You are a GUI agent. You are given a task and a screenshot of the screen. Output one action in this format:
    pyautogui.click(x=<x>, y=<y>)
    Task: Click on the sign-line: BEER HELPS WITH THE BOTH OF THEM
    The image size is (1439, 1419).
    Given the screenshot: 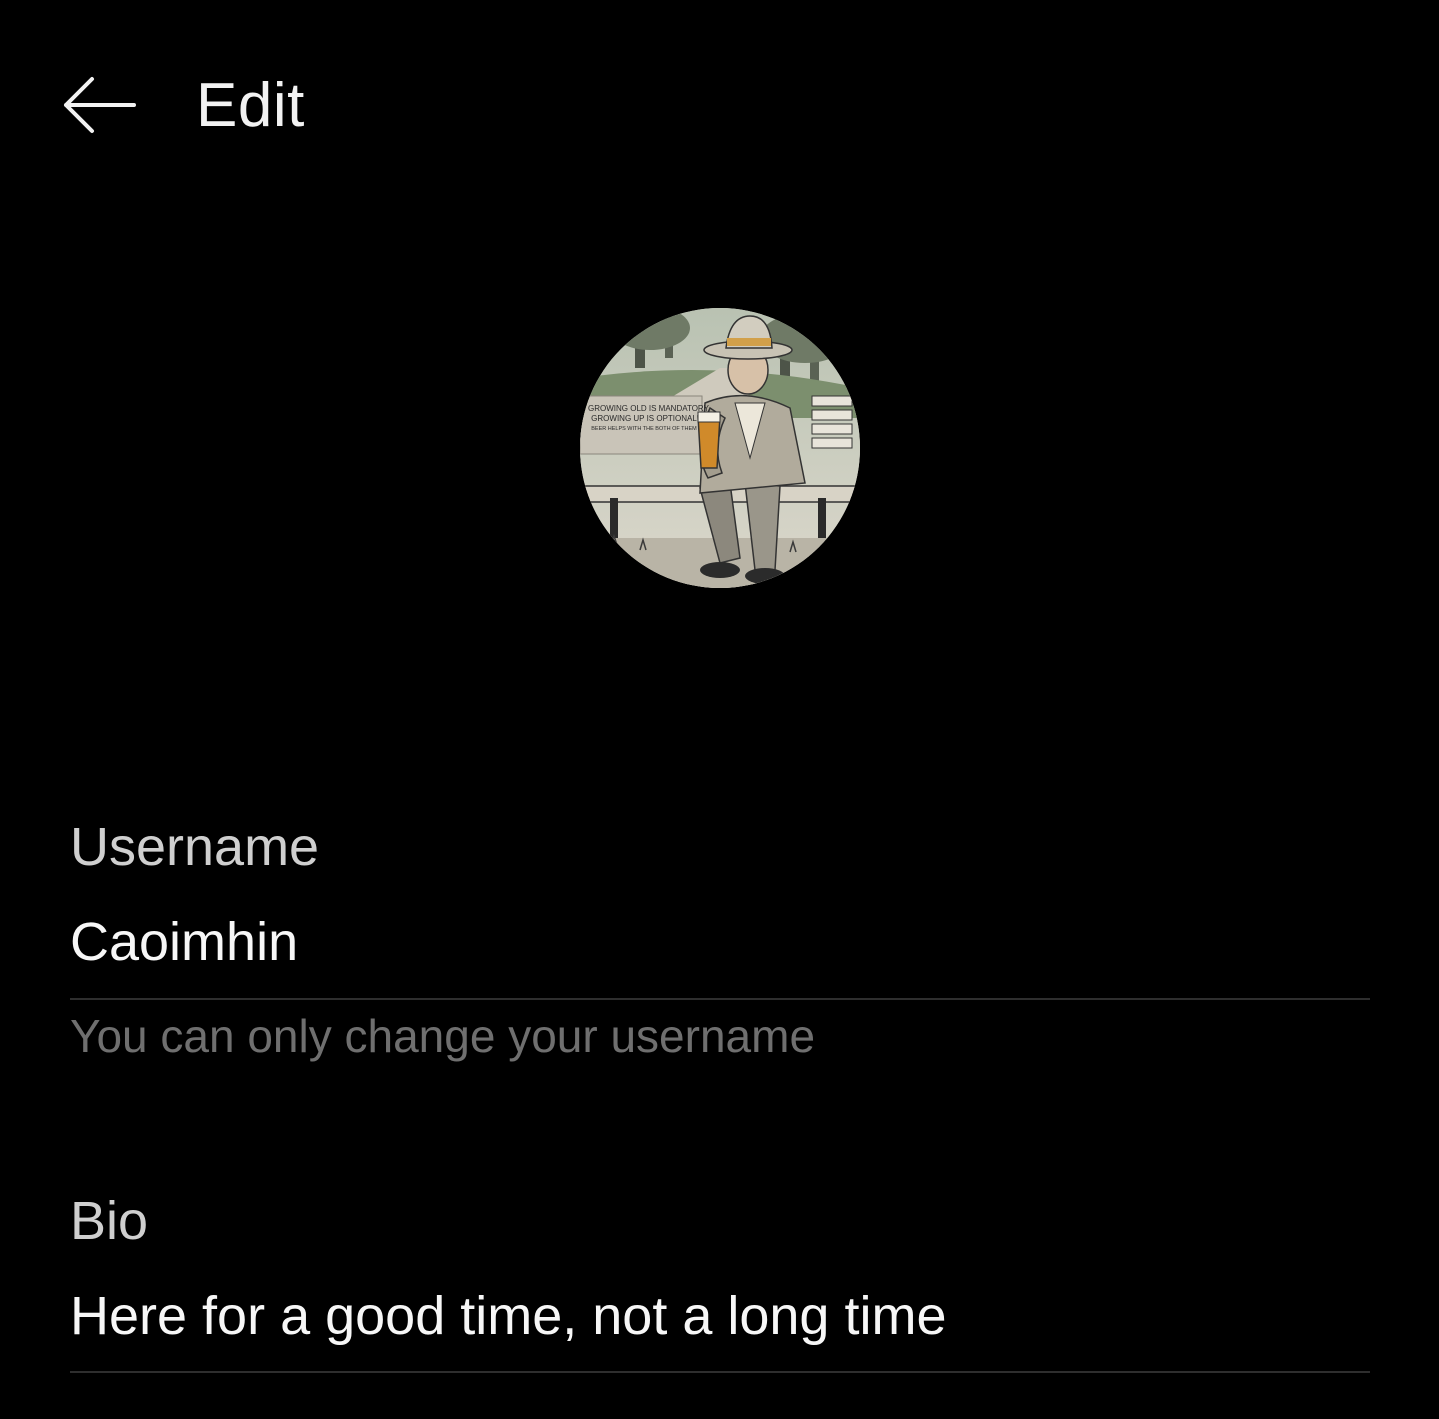 What is the action you would take?
    pyautogui.click(x=644, y=429)
    